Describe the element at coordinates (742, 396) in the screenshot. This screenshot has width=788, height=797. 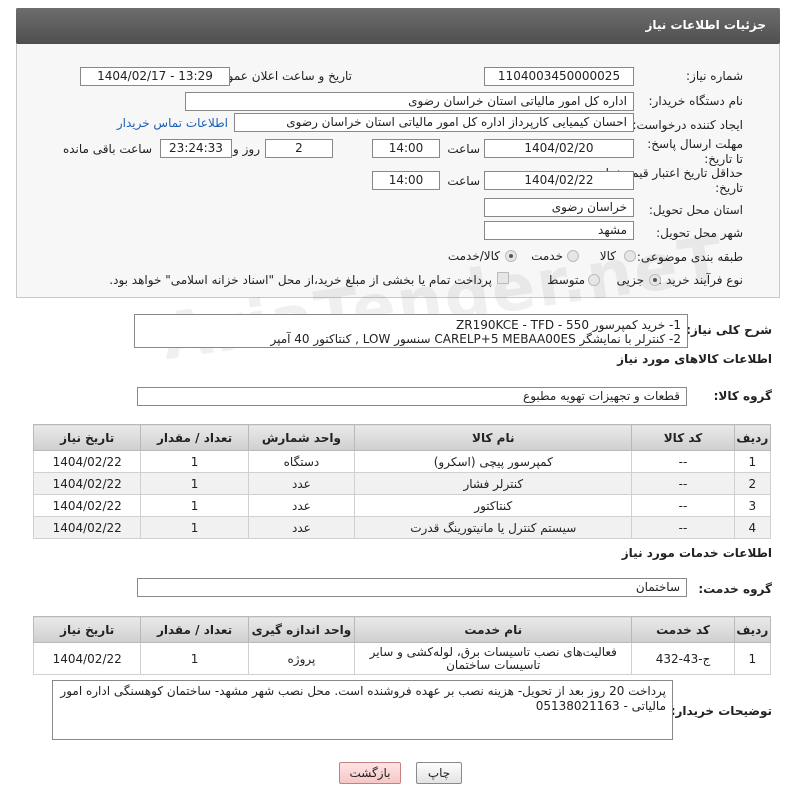
I see `goods-group-label: گروه کالا:` at that location.